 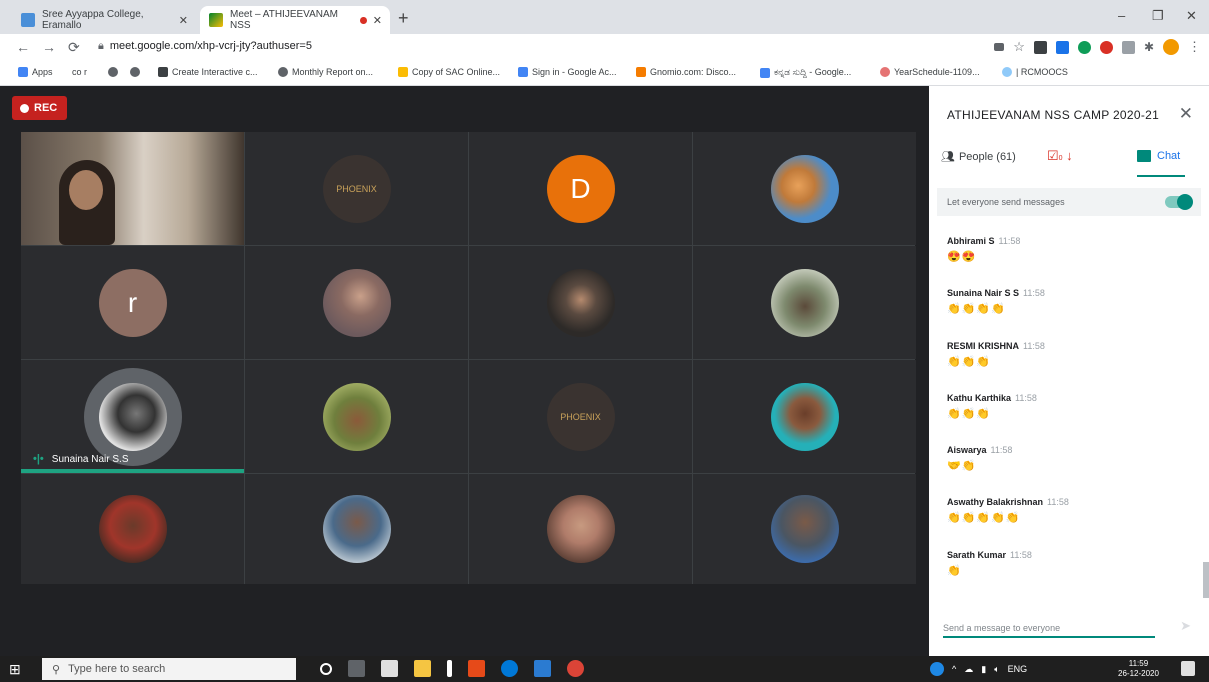 What do you see at coordinates (81, 459) in the screenshot?
I see `participant-nameplate: •|• Sunaina Nair S.S` at bounding box center [81, 459].